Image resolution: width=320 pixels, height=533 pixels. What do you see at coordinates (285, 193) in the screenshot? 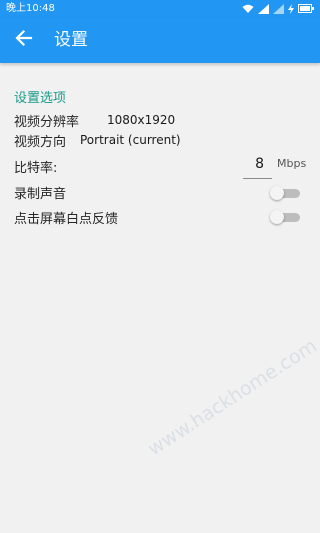
I see `record-audio-switch` at bounding box center [285, 193].